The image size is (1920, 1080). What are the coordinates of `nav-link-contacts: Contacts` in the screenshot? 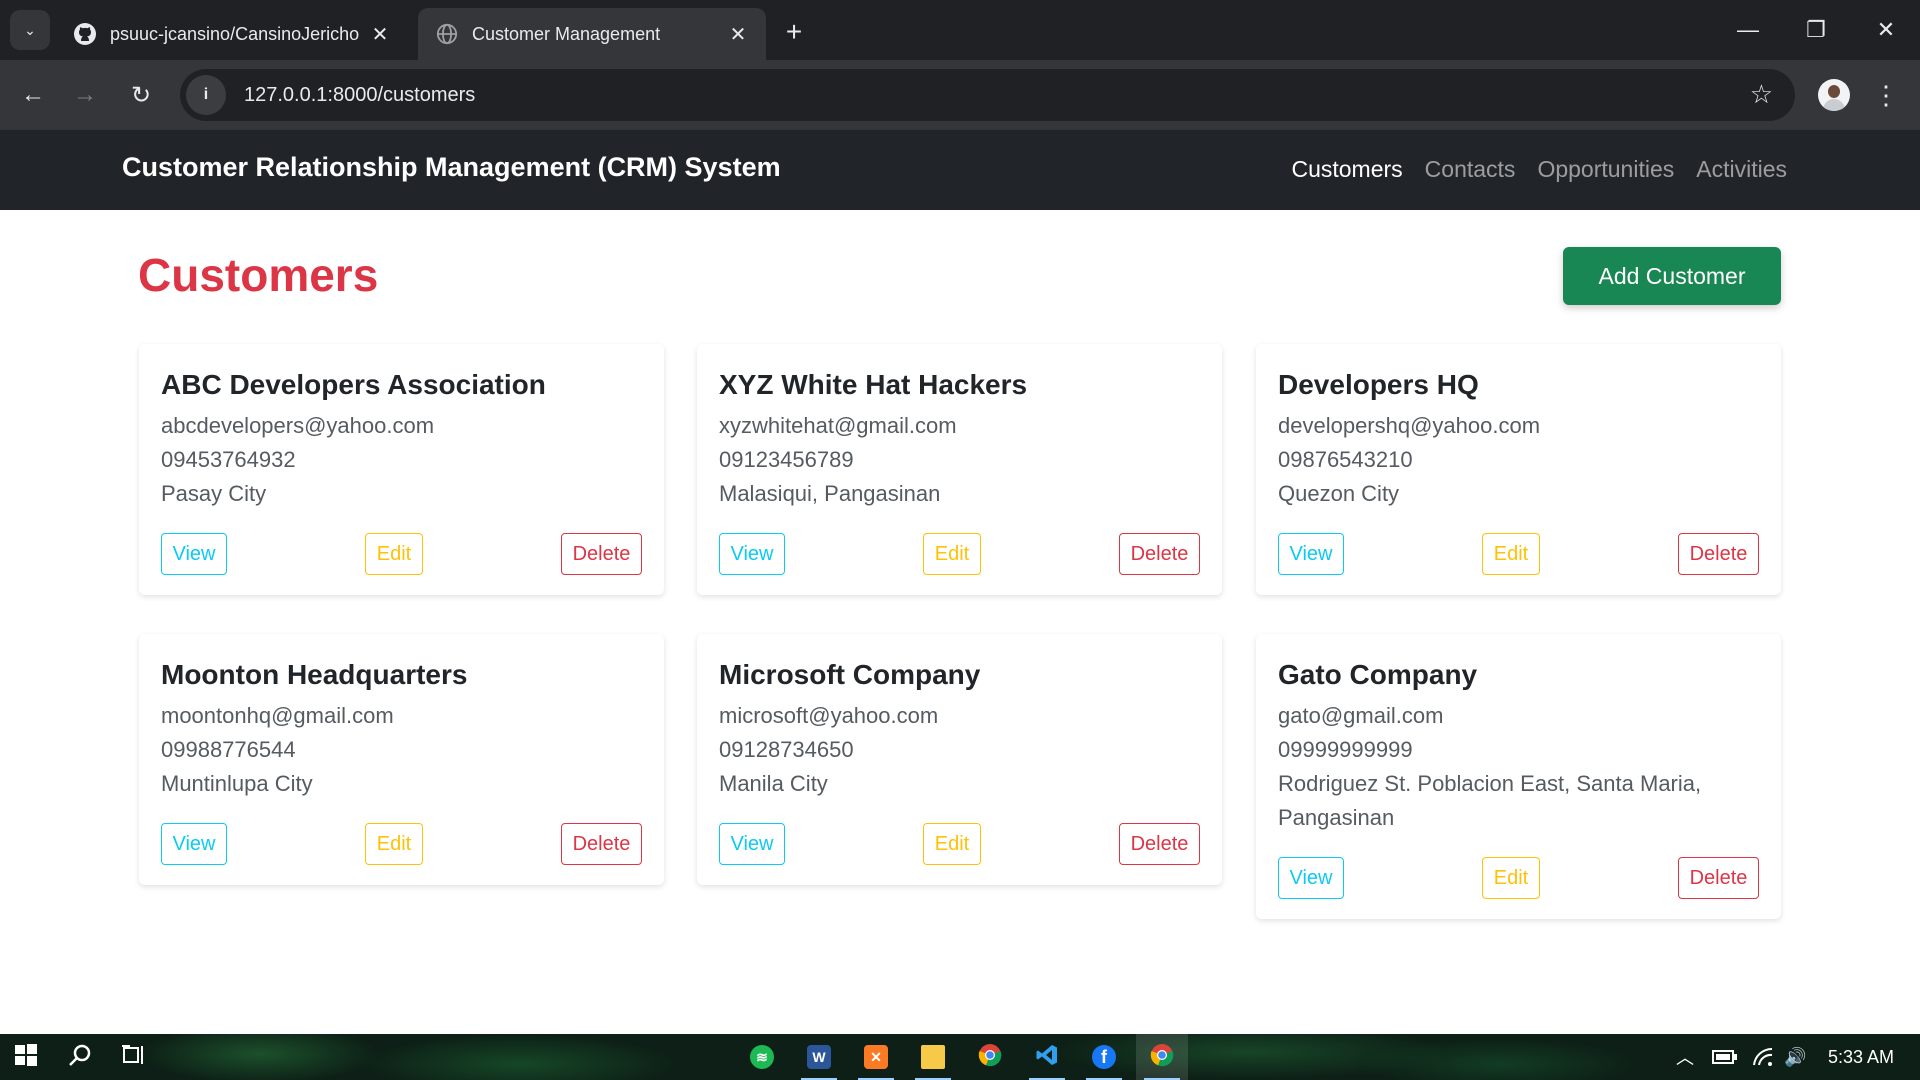 It's located at (1470, 169).